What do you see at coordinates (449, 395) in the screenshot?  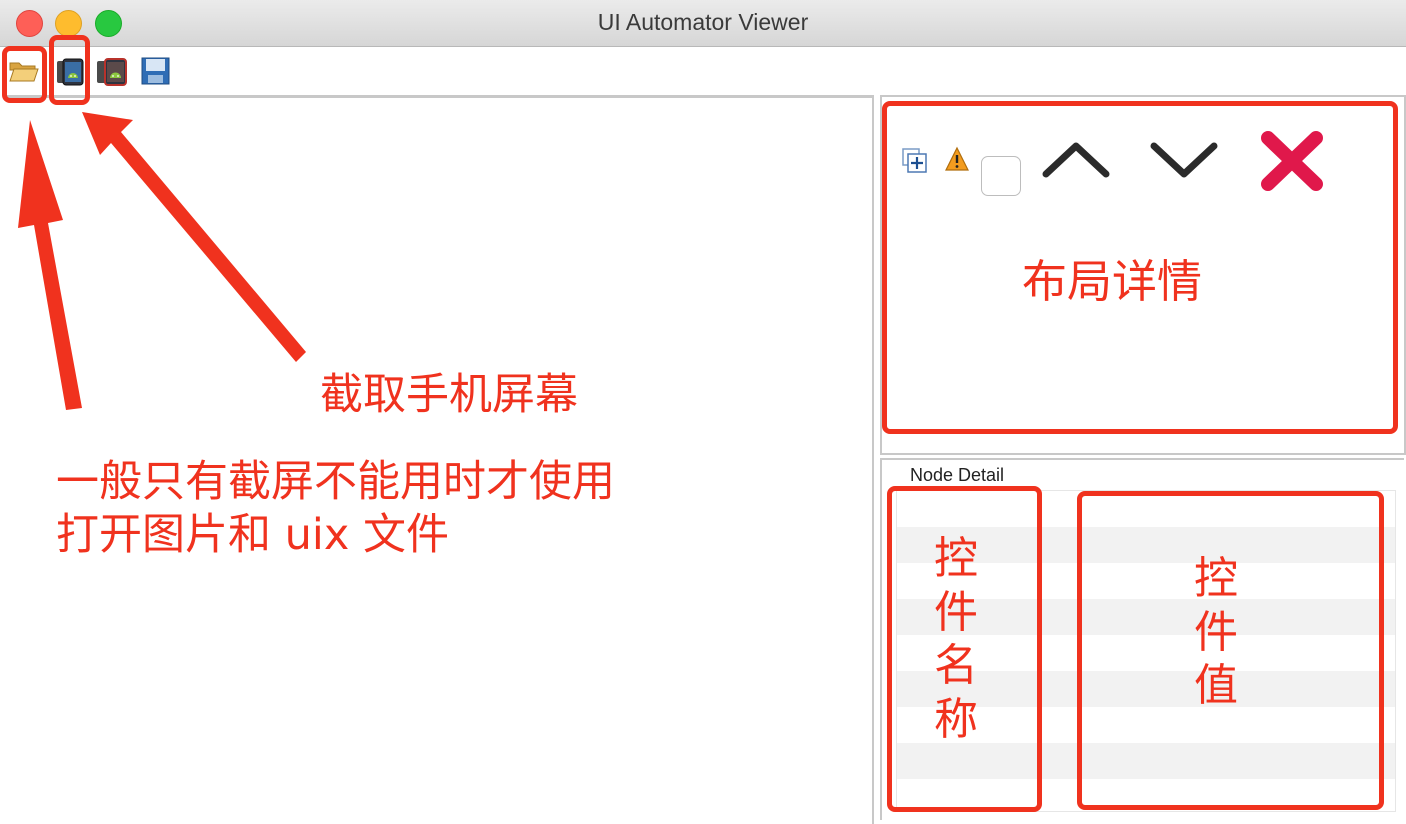 I see `annotation-capture-screen: 截取手机屏幕` at bounding box center [449, 395].